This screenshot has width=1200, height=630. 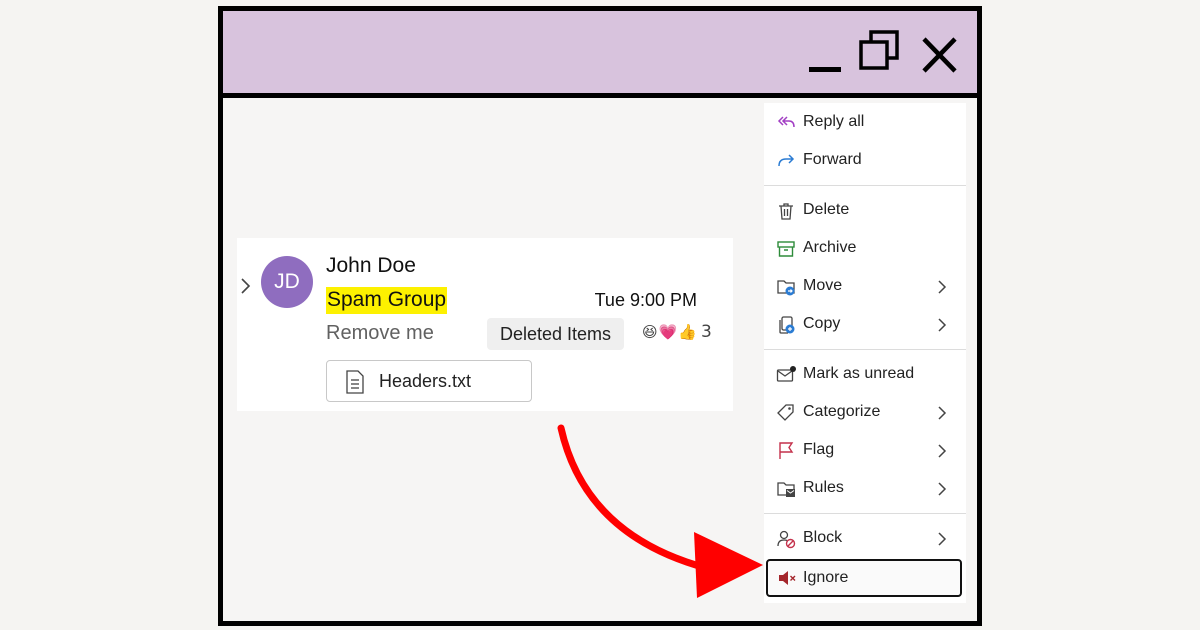 What do you see at coordinates (688, 332) in the screenshot?
I see `thumbs-up-emoji-icon: 👍` at bounding box center [688, 332].